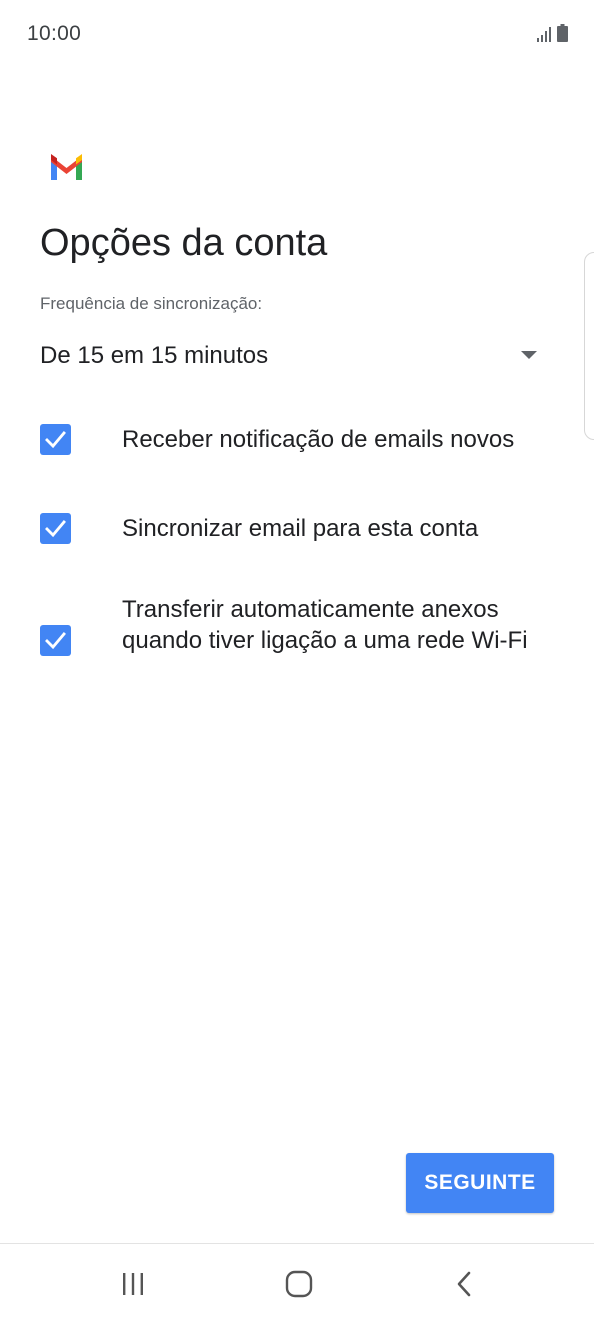 Image resolution: width=594 pixels, height=1322 pixels. What do you see at coordinates (297, 34) in the screenshot?
I see `status-bar: 10:00` at bounding box center [297, 34].